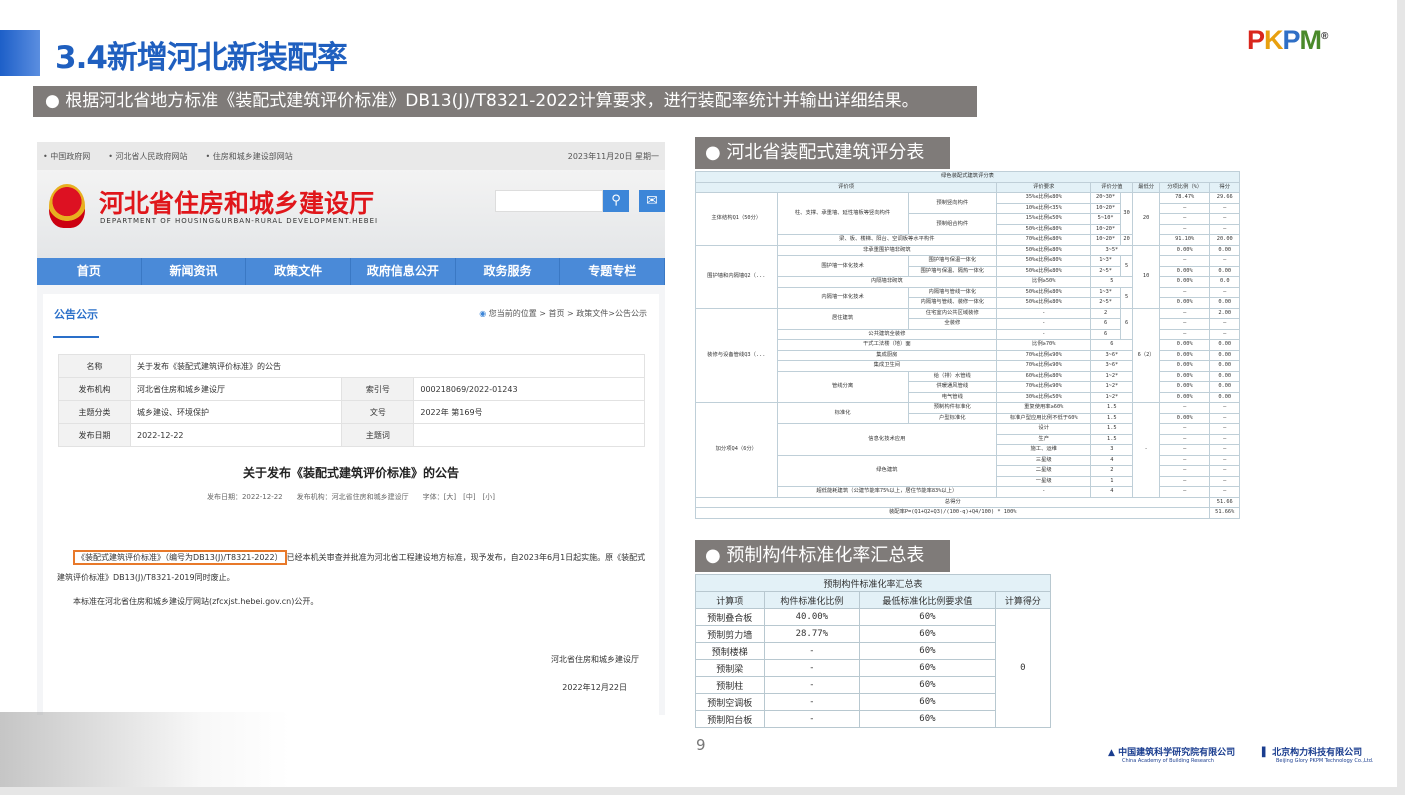 The width and height of the screenshot is (1405, 795). What do you see at coordinates (1044, 240) in the screenshot?
I see `table-cell: 70%≤比例≤80%` at bounding box center [1044, 240].